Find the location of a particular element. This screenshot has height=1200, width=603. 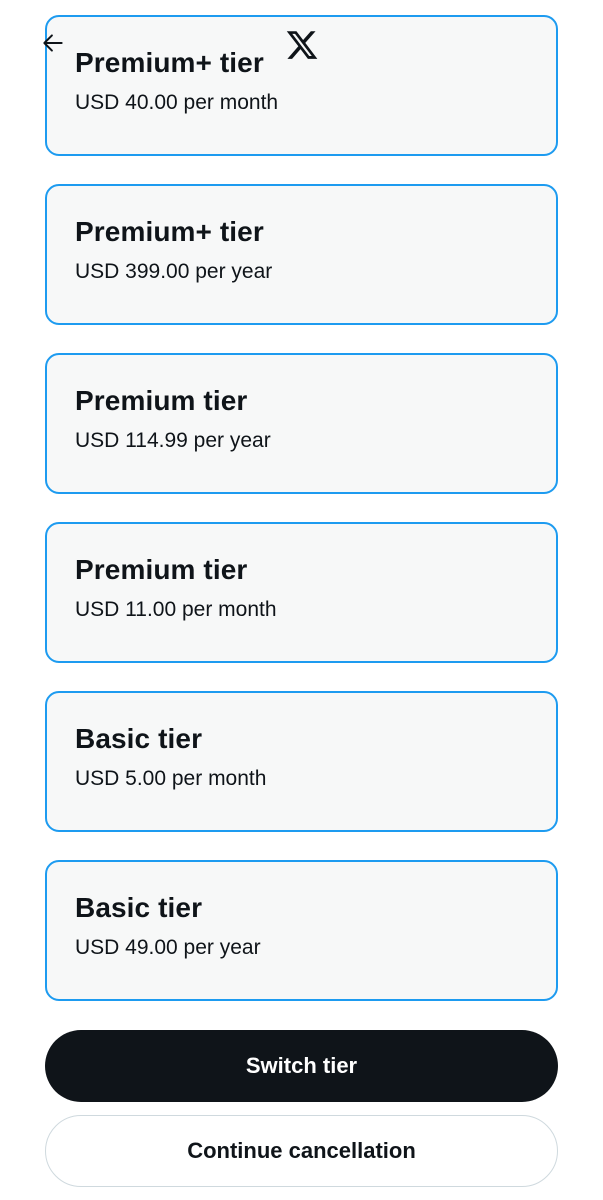

tier-price: USD 114.99 per year is located at coordinates (173, 440).